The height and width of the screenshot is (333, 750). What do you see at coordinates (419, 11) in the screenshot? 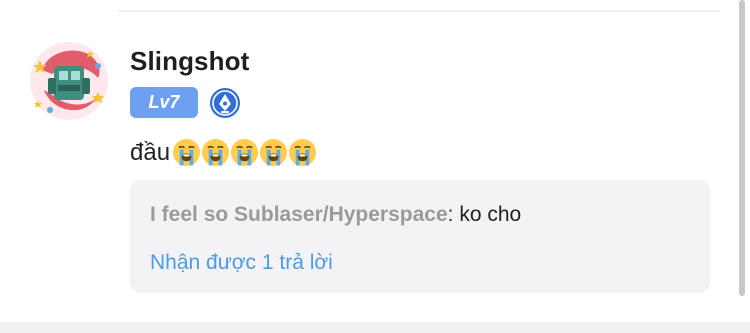
I see `top-divider` at bounding box center [419, 11].